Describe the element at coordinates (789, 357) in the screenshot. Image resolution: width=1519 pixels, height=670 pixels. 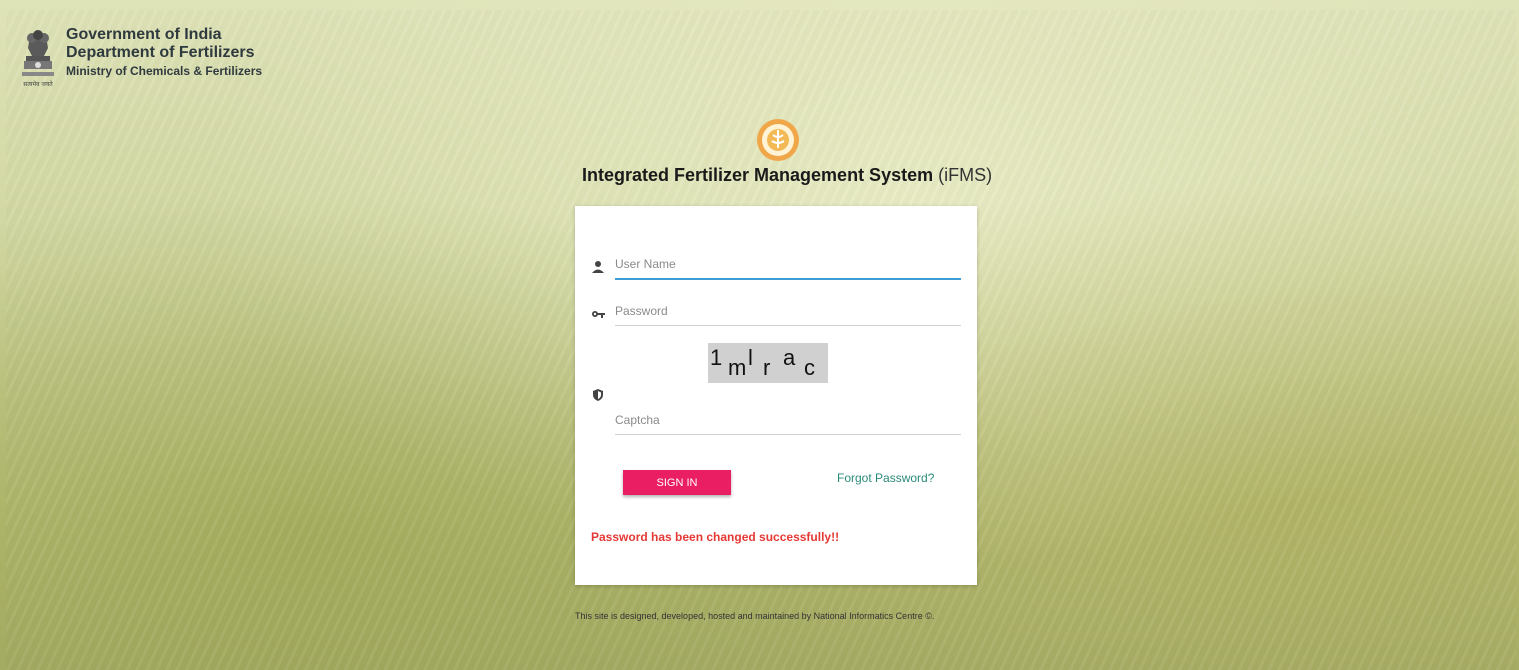
I see `captcha-char: a` at that location.